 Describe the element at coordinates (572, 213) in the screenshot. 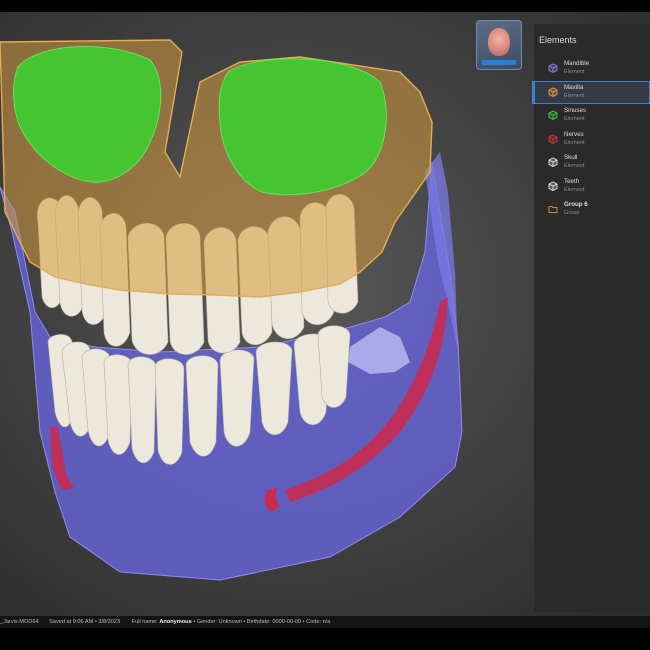

I see `element-item-type: Group` at that location.